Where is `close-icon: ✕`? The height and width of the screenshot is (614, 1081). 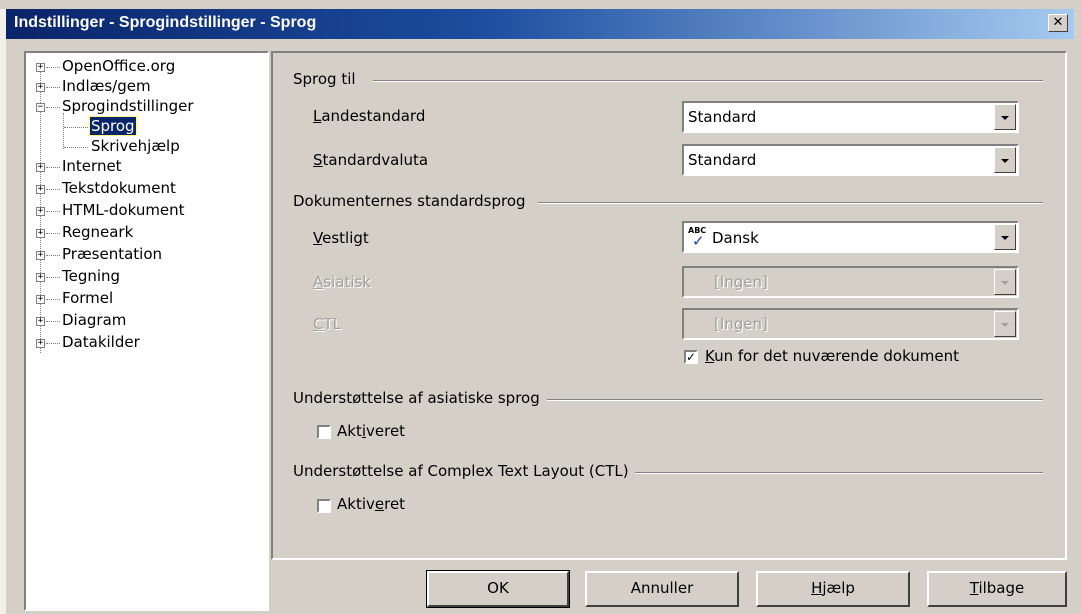
close-icon: ✕ is located at coordinates (1058, 22).